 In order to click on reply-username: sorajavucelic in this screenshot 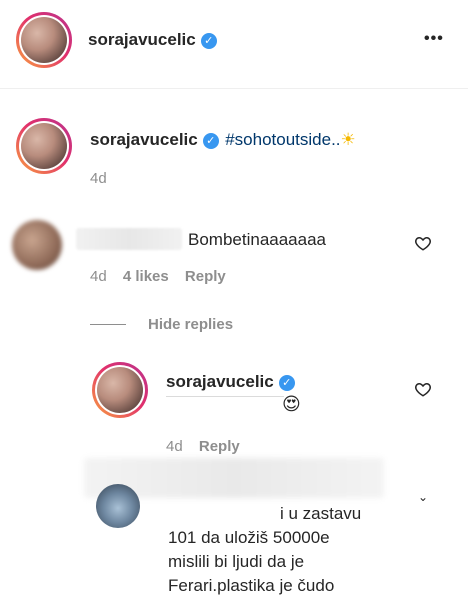, I will do `click(220, 381)`.